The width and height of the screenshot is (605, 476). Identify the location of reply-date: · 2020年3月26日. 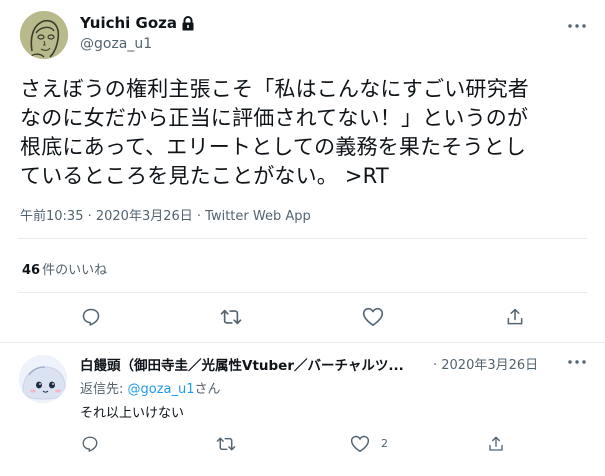
(485, 363).